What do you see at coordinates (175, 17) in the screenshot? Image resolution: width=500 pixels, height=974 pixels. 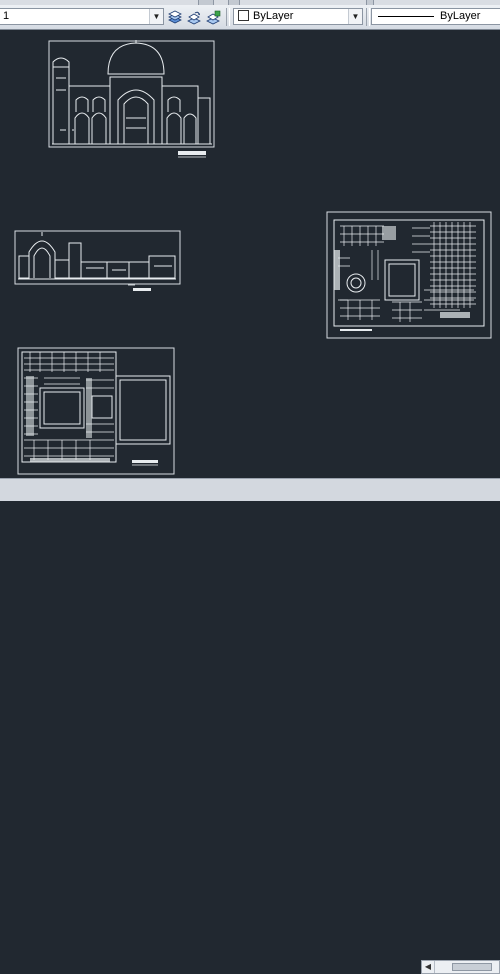 I see `layer-states-icon` at bounding box center [175, 17].